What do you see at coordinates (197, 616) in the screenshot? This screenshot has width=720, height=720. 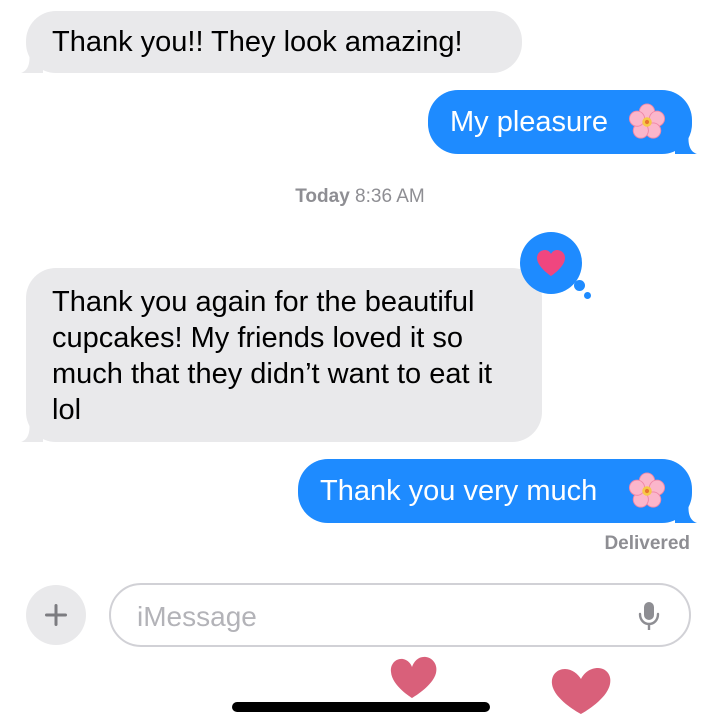 I see `message-input-placeholder: iMessage` at bounding box center [197, 616].